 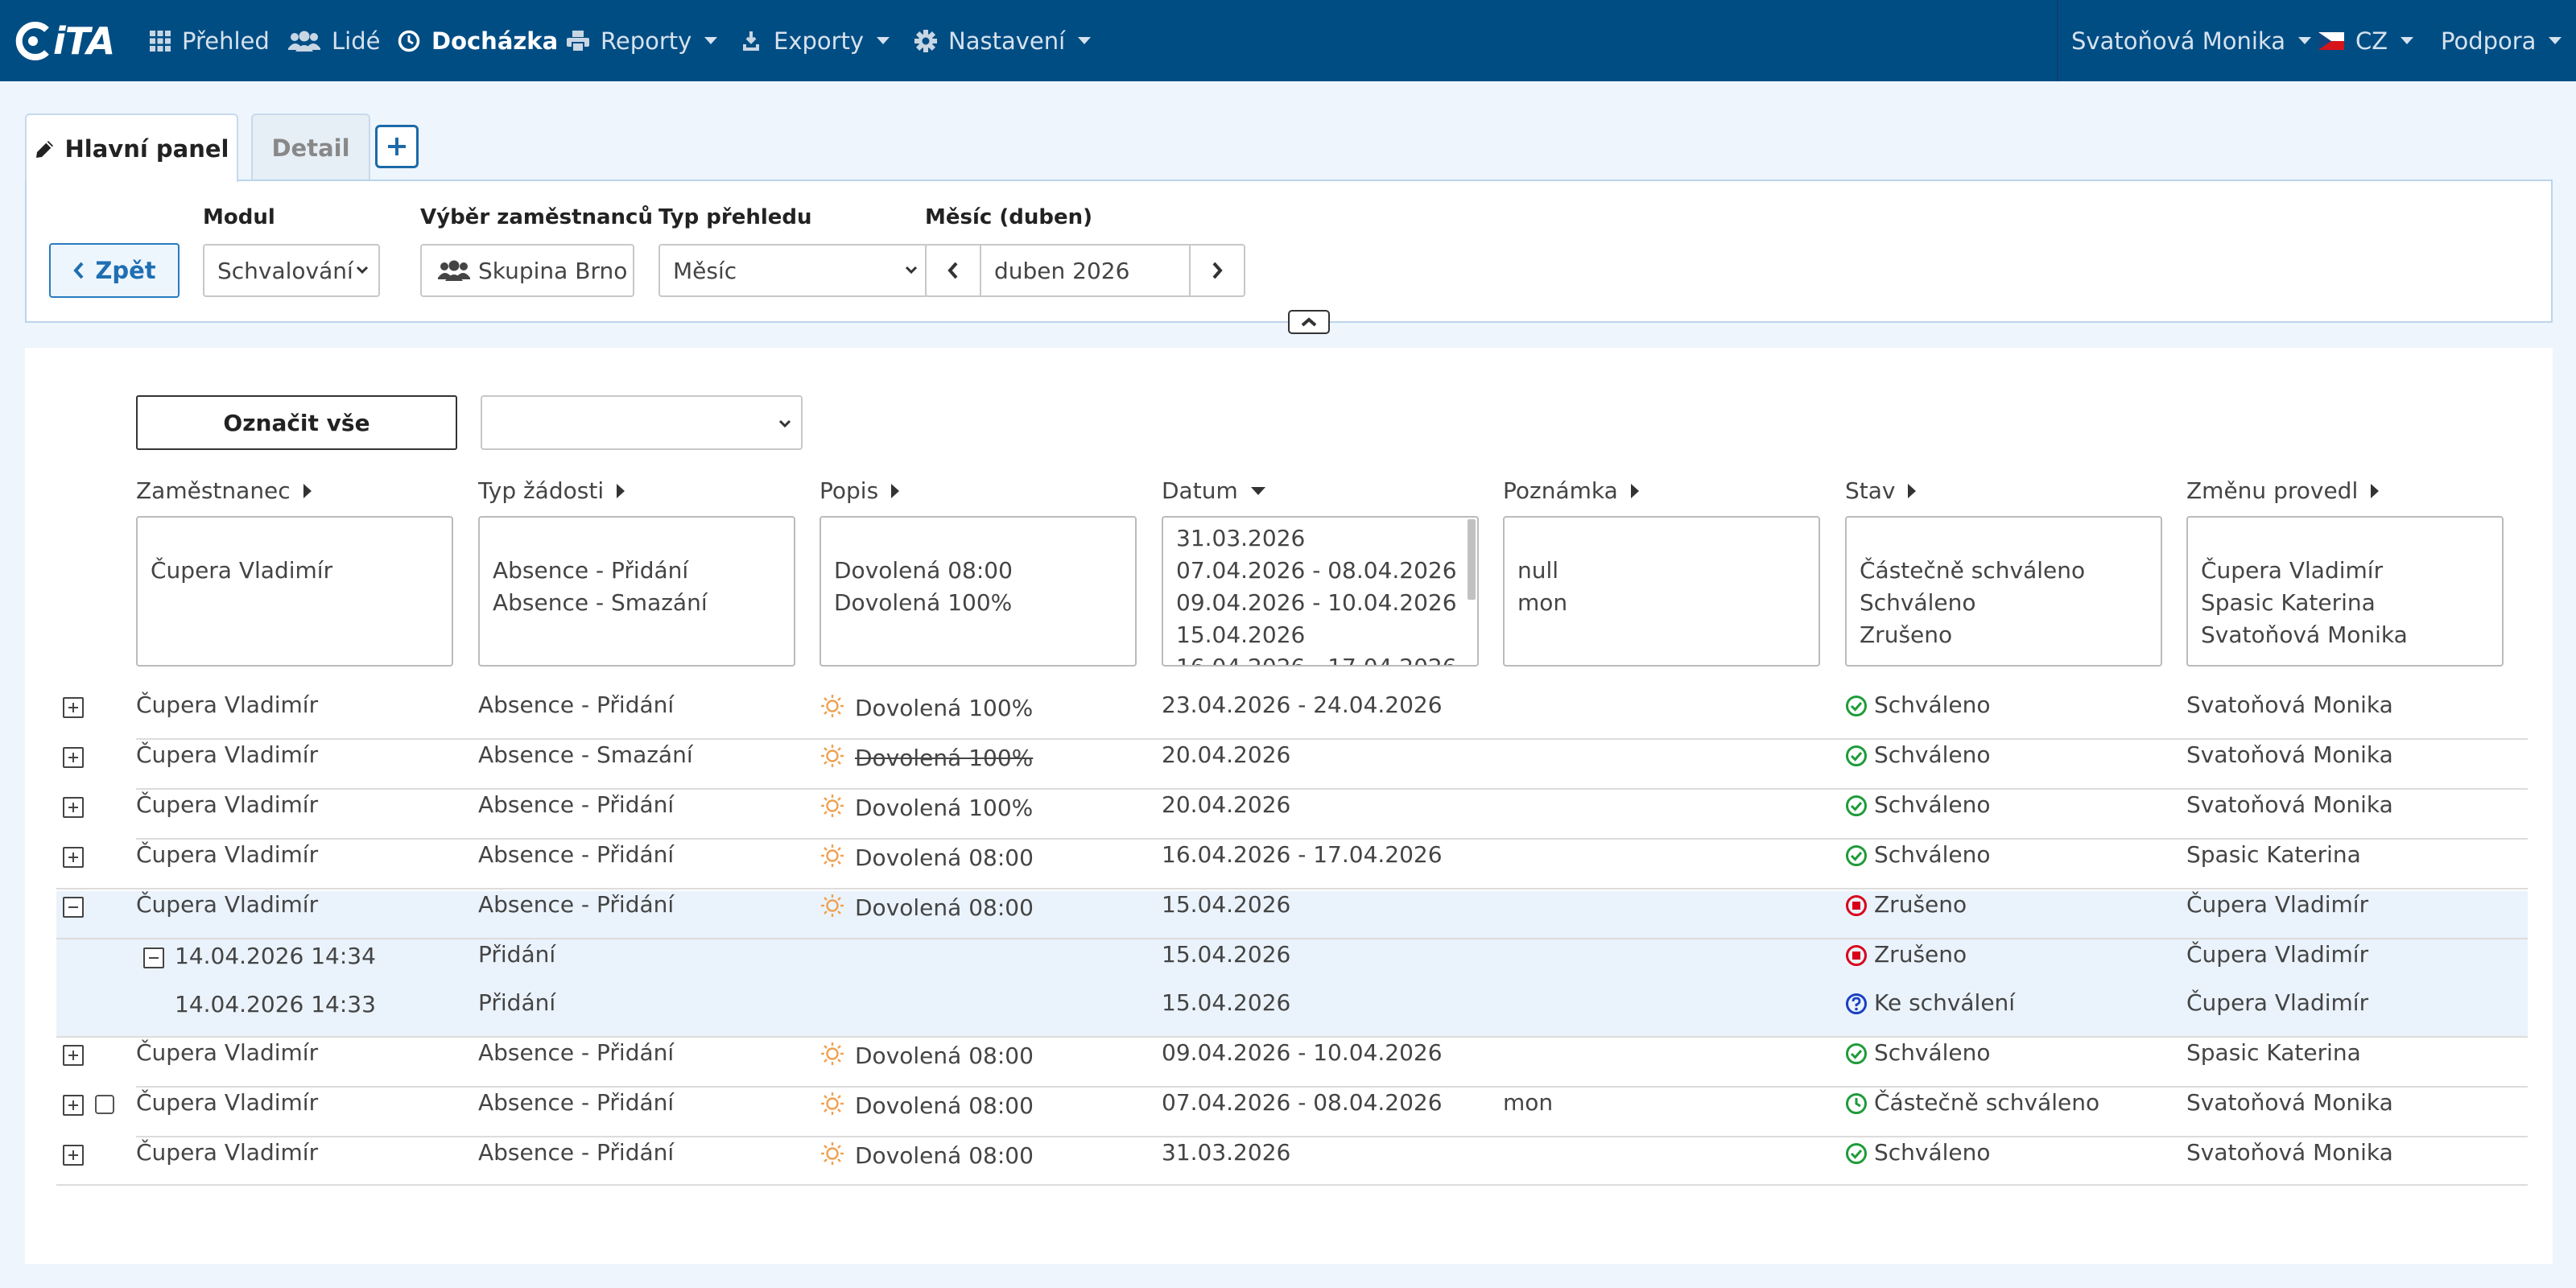 What do you see at coordinates (1003, 40) in the screenshot?
I see `nav-nastaveni: Nastavení` at bounding box center [1003, 40].